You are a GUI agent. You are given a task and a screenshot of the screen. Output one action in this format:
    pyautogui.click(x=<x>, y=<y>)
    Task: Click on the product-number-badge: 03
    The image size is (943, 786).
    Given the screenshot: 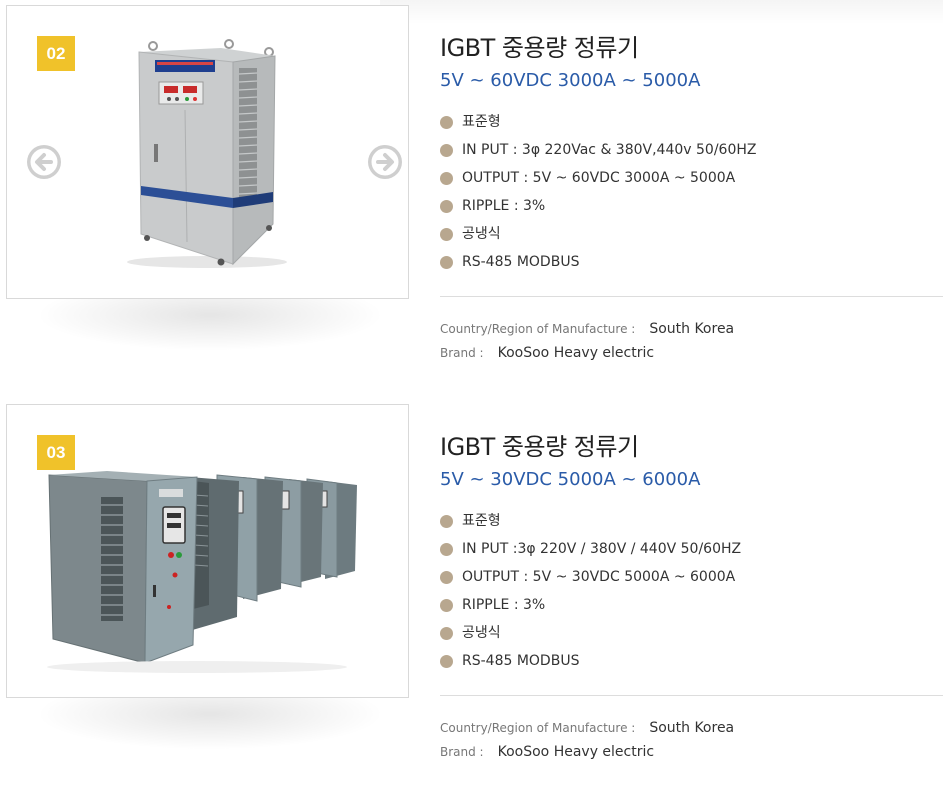 What is the action you would take?
    pyautogui.click(x=56, y=452)
    